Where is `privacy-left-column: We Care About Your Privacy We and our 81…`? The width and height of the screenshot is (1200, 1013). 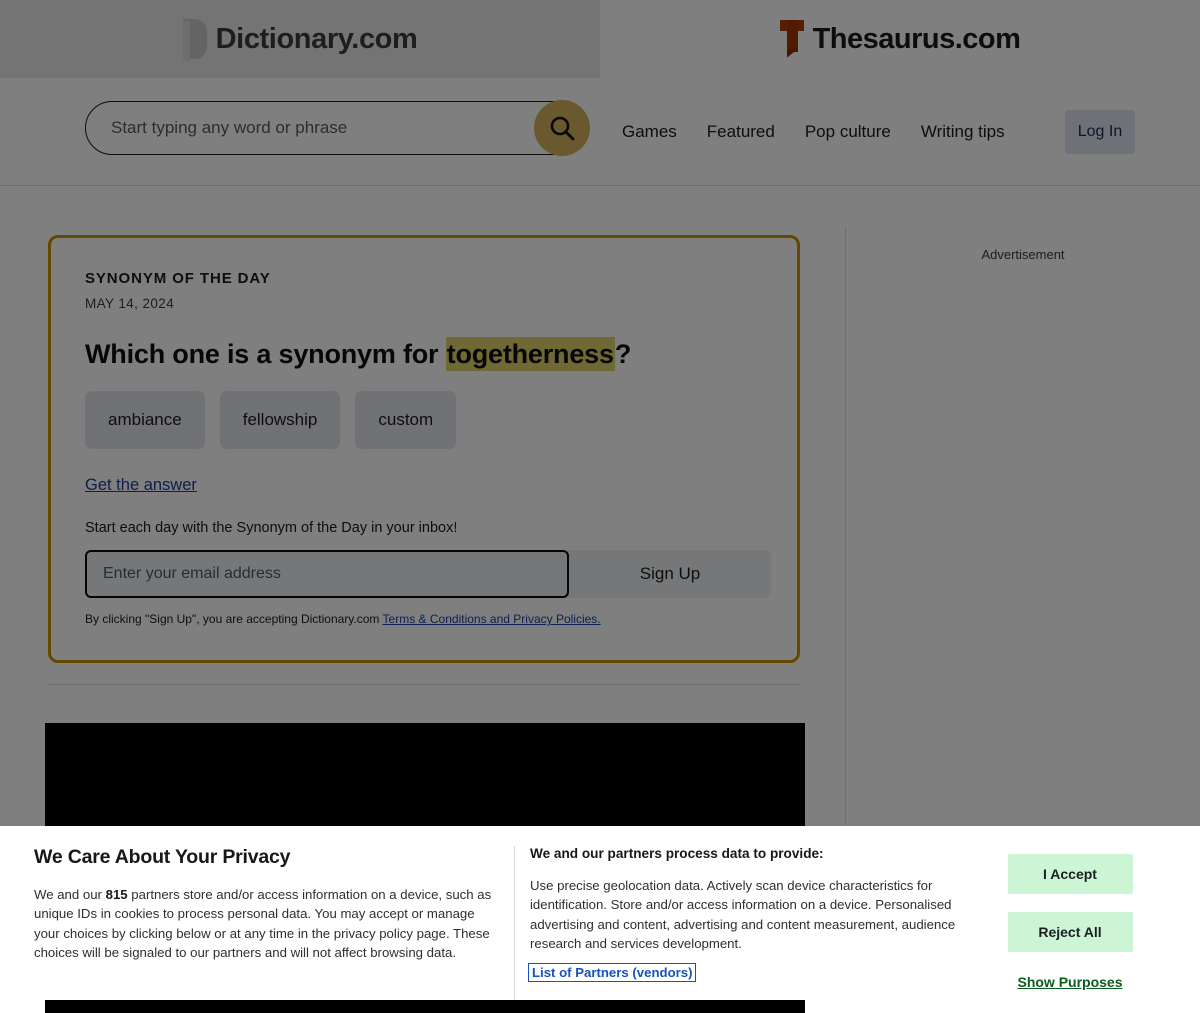
privacy-left-column: We Care About Your Privacy We and our 81… is located at coordinates (274, 923).